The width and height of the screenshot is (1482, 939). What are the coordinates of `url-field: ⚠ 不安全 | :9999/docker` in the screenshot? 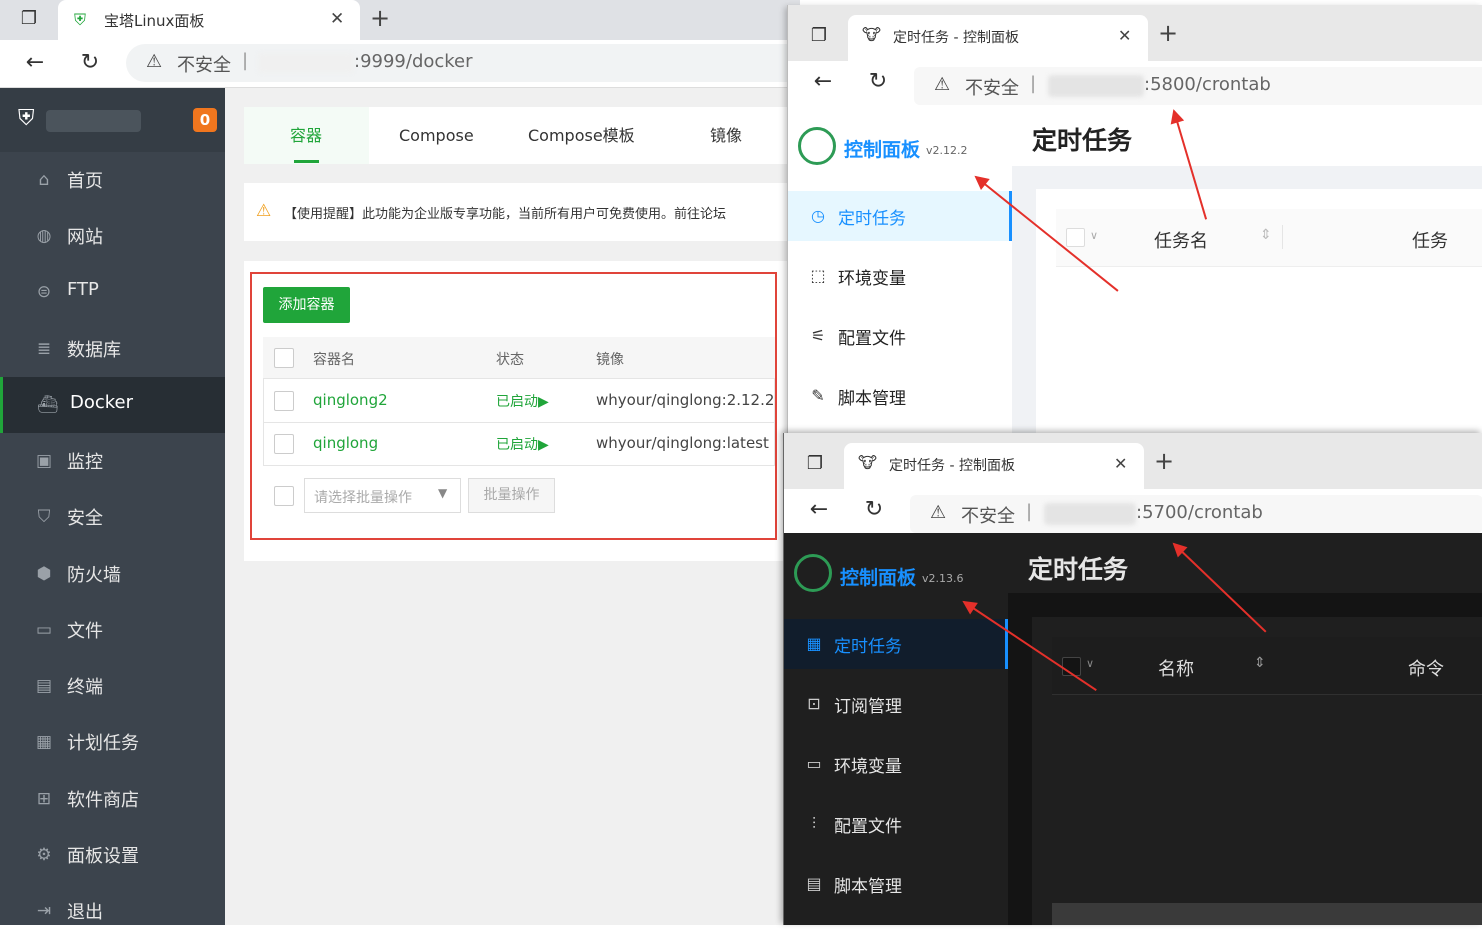 It's located at (466, 63).